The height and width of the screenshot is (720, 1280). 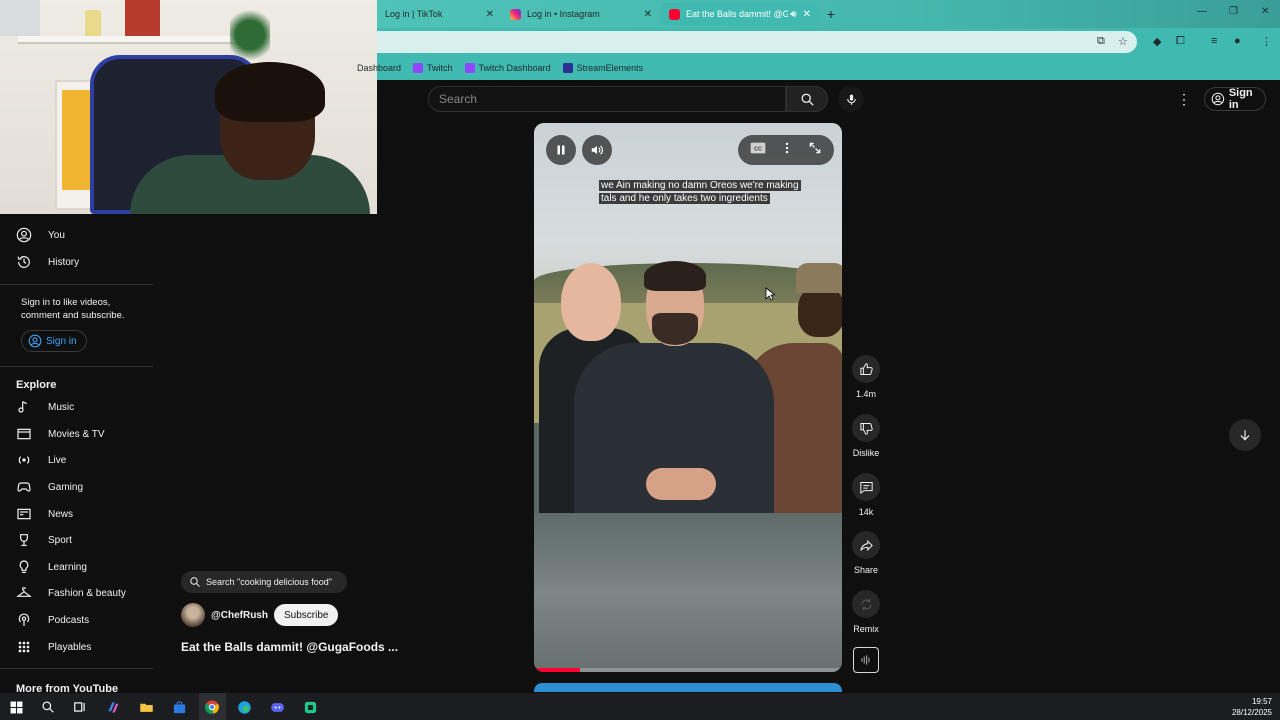 I want to click on fullscreen-button, so click(x=815, y=150).